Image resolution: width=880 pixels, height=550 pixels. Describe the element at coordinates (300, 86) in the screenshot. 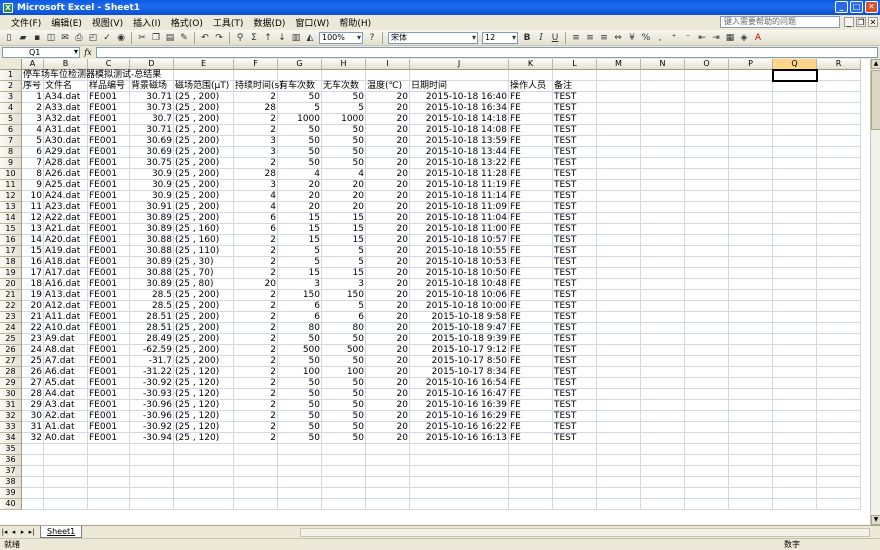

I see `cell-g2: 有车次数` at that location.